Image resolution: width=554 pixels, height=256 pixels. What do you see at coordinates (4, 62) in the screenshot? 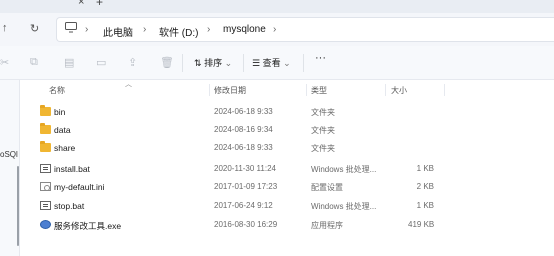
I see `cut-icon: ✂` at bounding box center [4, 62].